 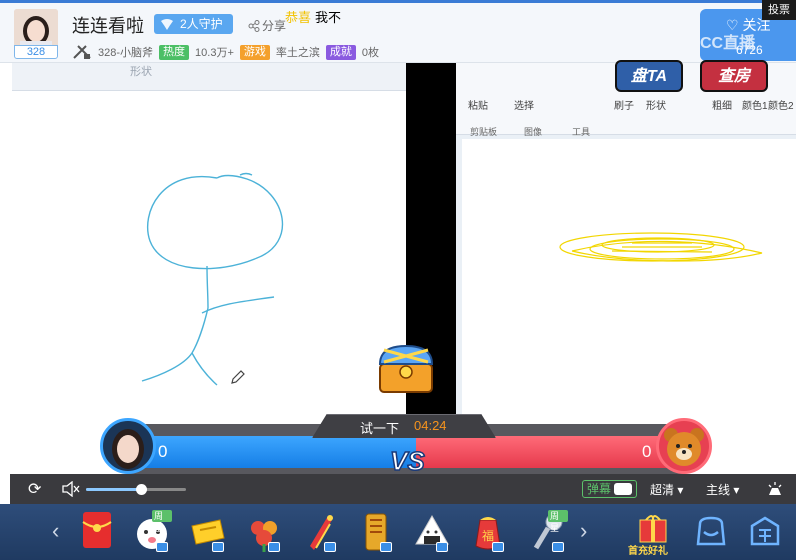 I want to click on anchor-id: 328-小脑斧, so click(x=126, y=53).